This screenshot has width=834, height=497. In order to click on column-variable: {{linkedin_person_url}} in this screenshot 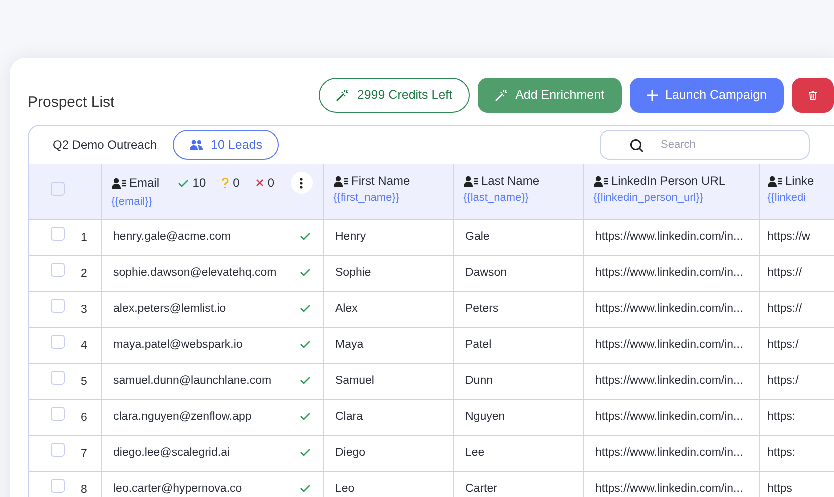, I will do `click(649, 198)`.